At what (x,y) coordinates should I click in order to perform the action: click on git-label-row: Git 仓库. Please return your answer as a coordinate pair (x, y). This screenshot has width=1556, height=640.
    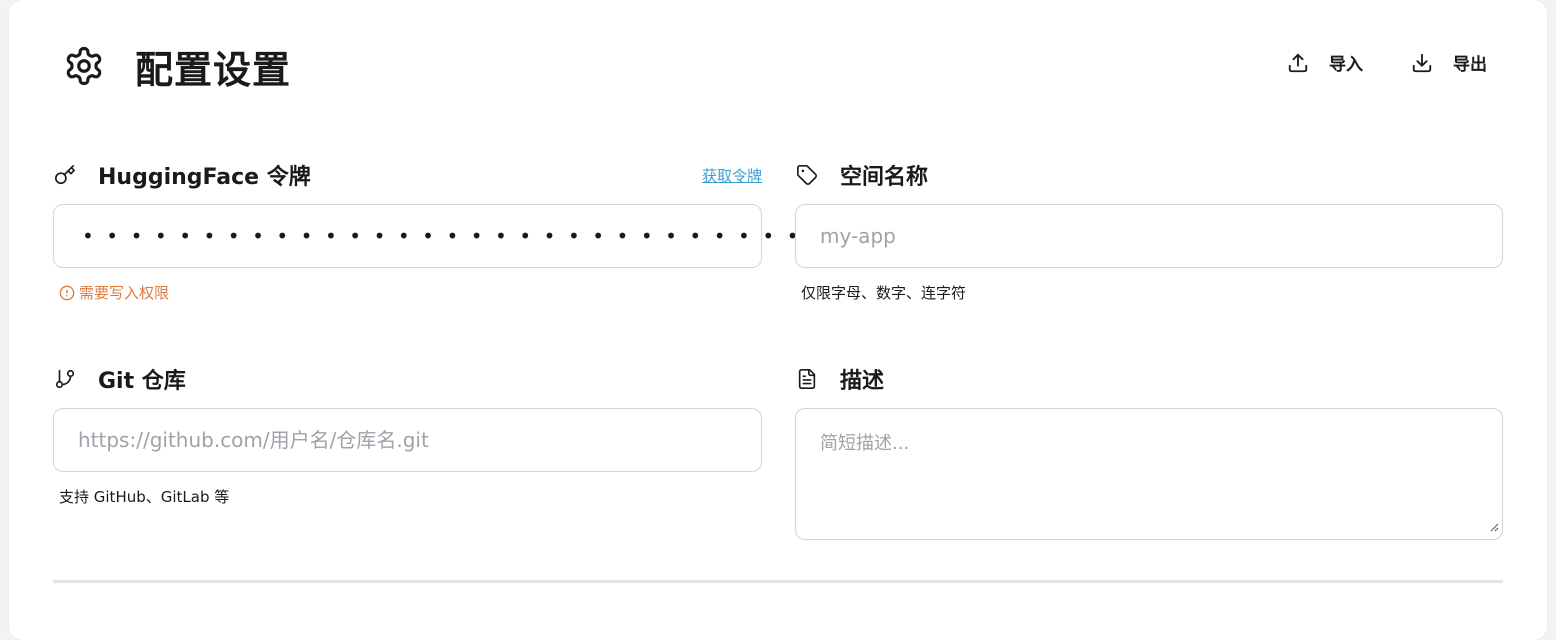
    Looking at the image, I should click on (407, 379).